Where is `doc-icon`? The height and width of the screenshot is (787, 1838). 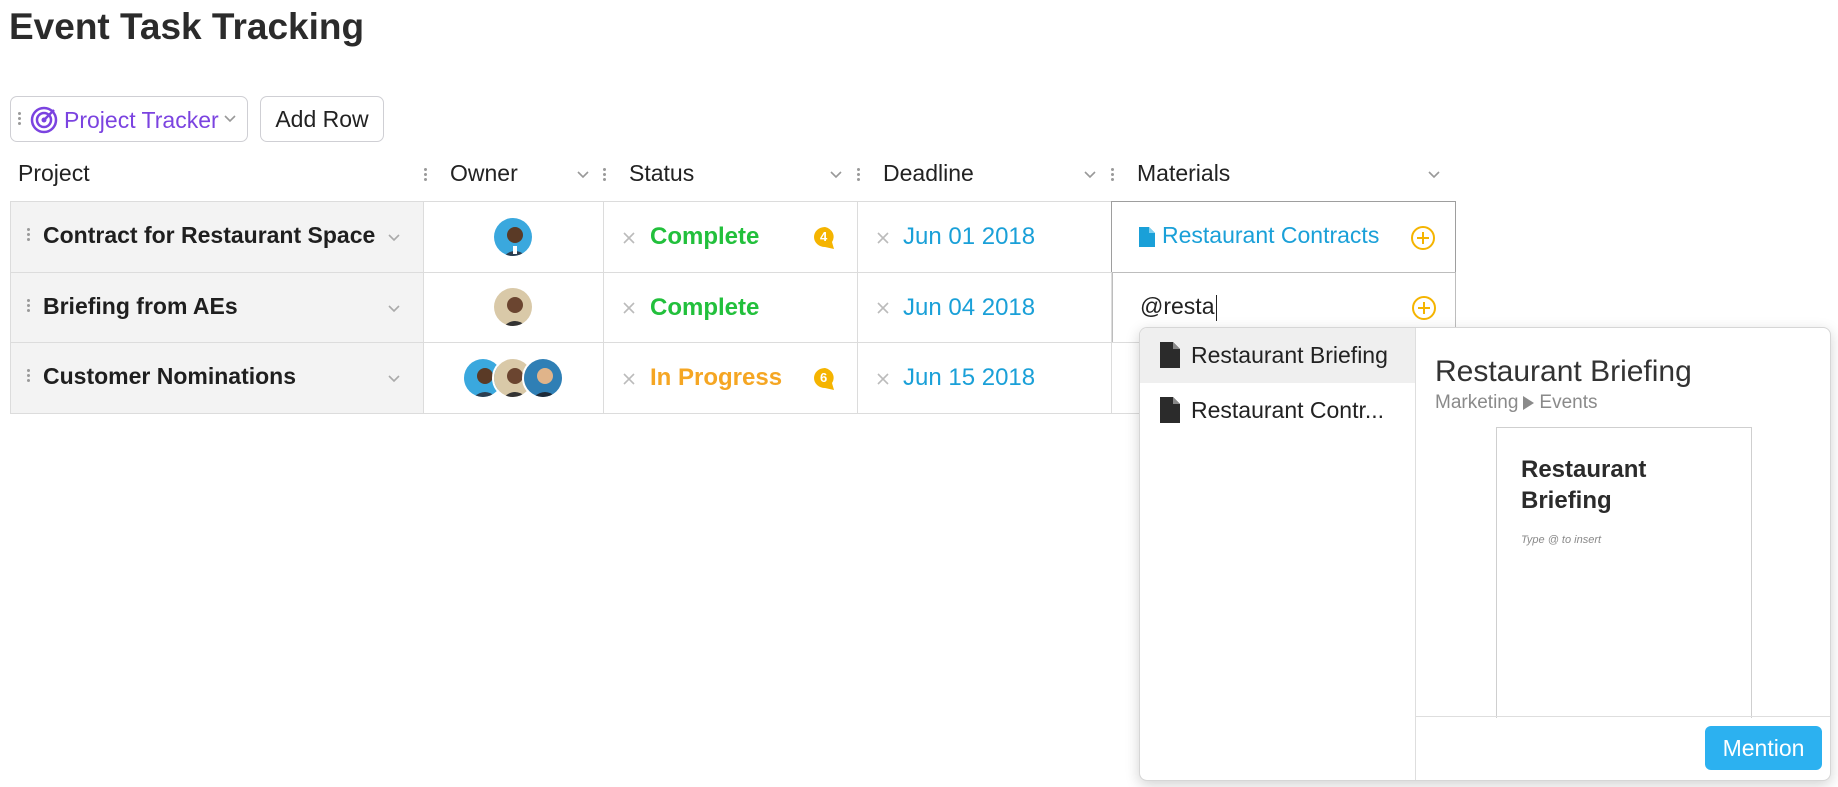 doc-icon is located at coordinates (1147, 237).